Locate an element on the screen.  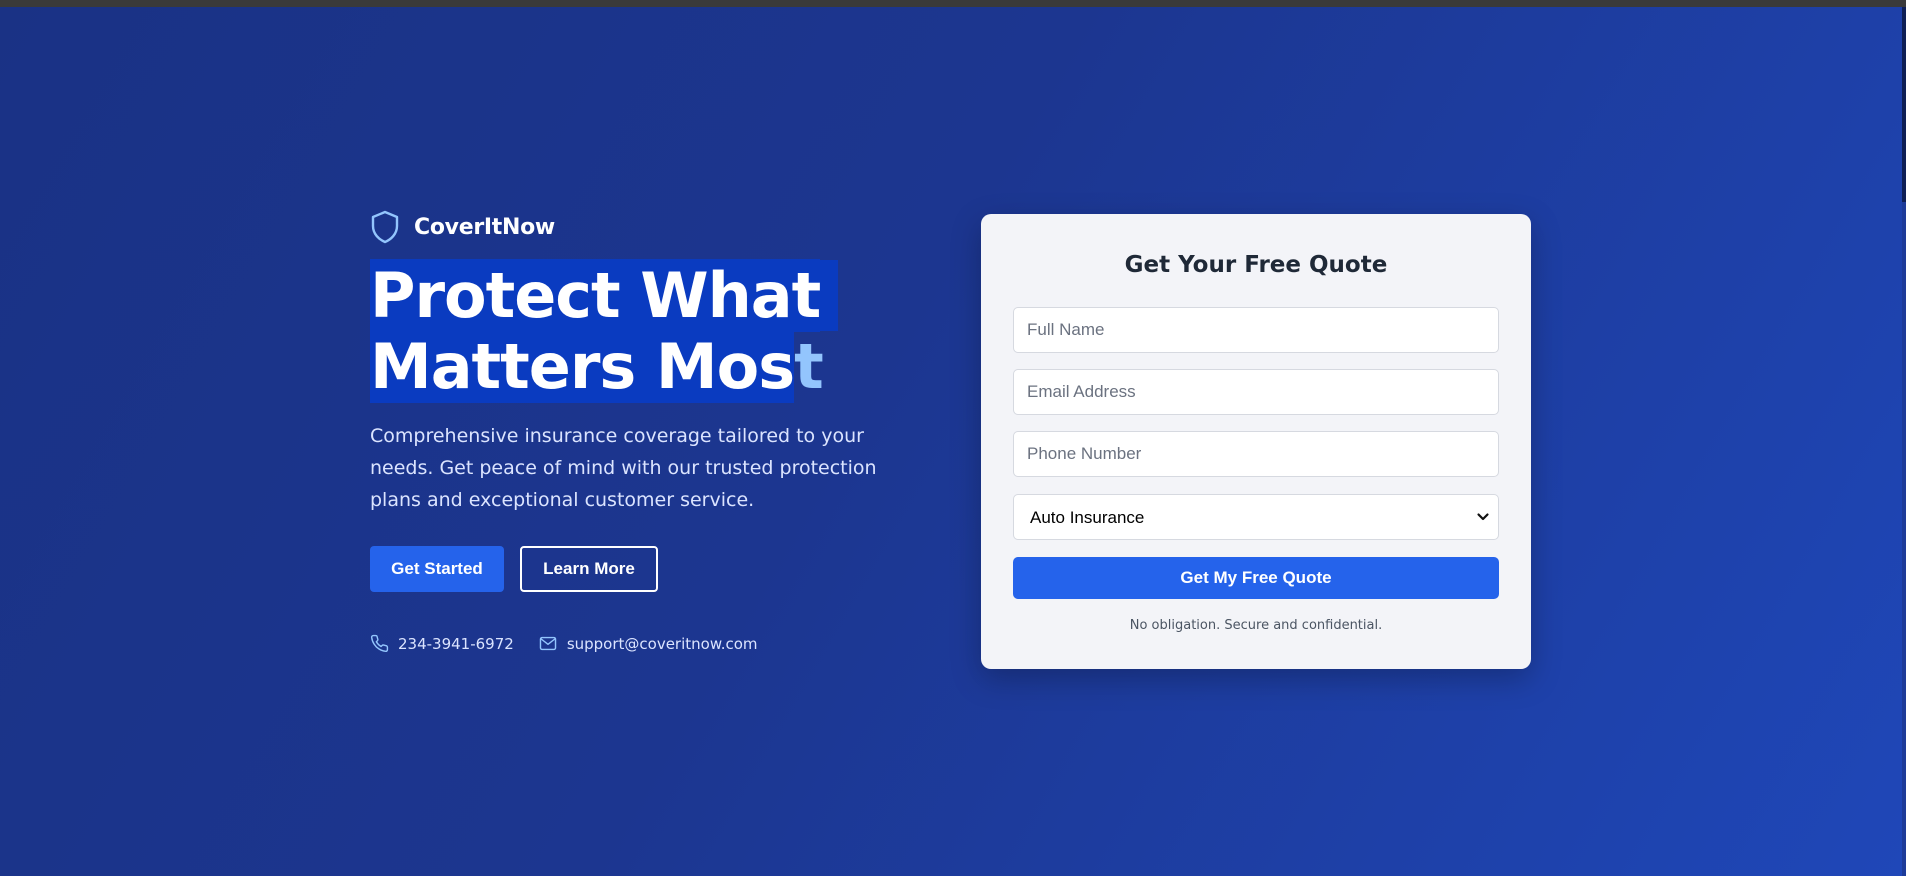
get-quote-button: Get My Free Quote is located at coordinates (1256, 578).